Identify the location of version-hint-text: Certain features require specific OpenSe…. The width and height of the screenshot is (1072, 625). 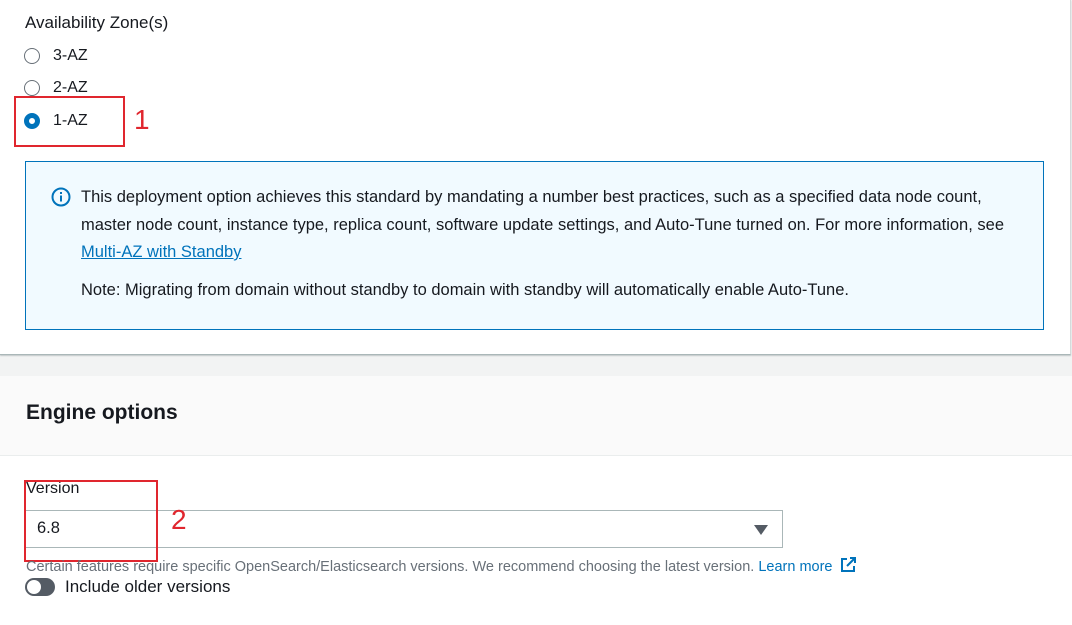
(390, 567).